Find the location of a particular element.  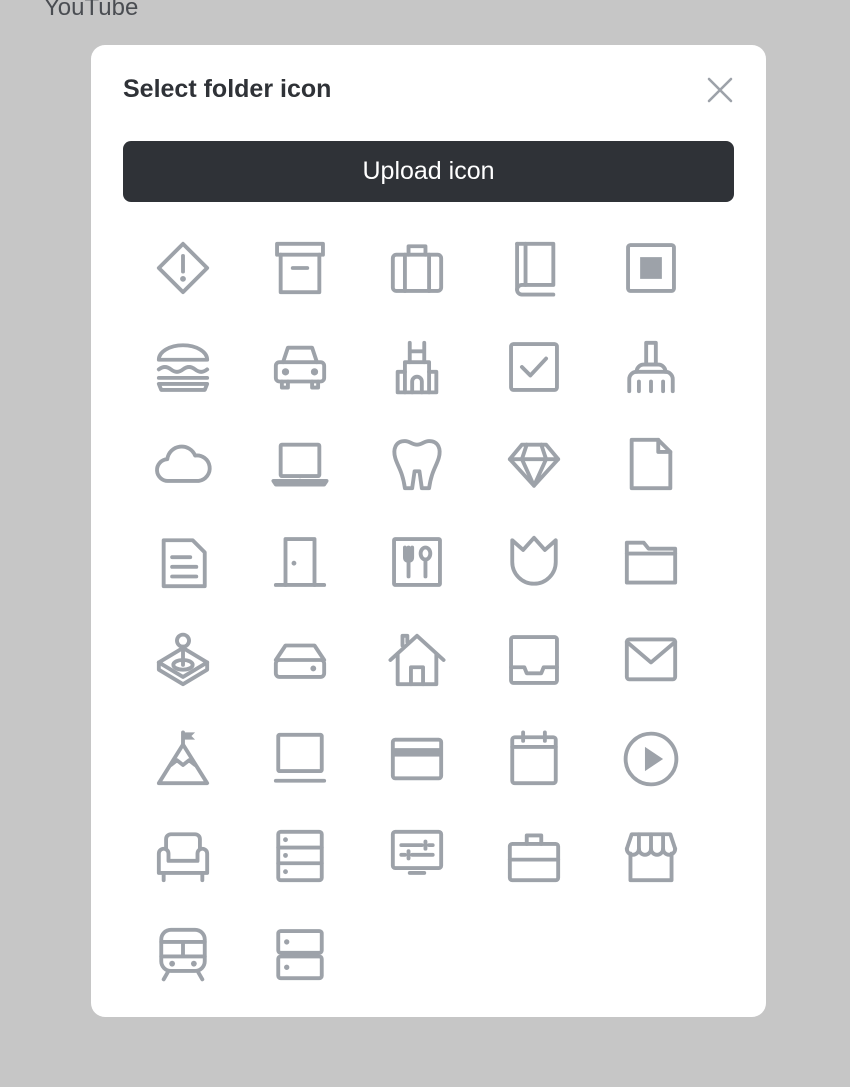

diamond-icon-option is located at coordinates (534, 464).